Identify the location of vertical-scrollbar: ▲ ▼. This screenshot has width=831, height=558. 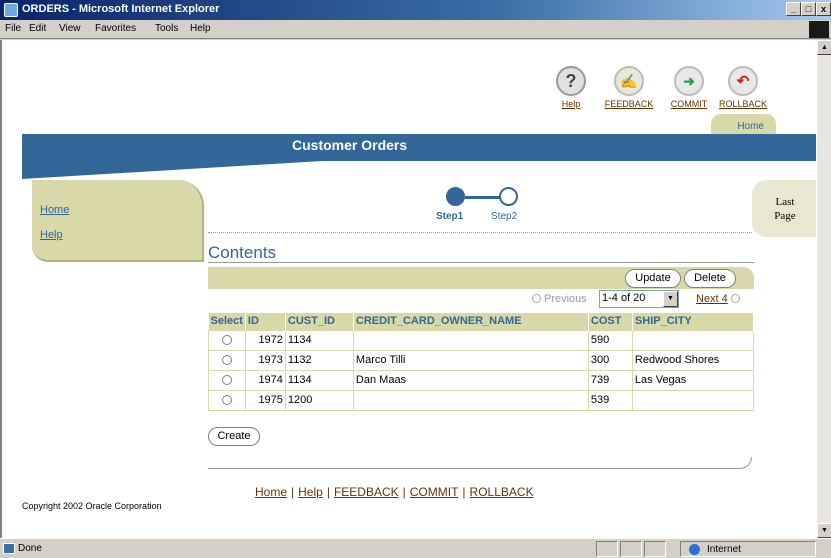
(823, 289).